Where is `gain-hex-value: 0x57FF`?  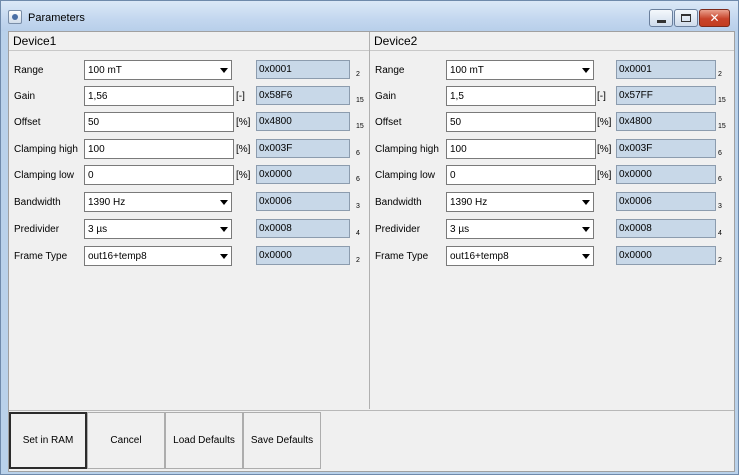 gain-hex-value: 0x57FF is located at coordinates (666, 95).